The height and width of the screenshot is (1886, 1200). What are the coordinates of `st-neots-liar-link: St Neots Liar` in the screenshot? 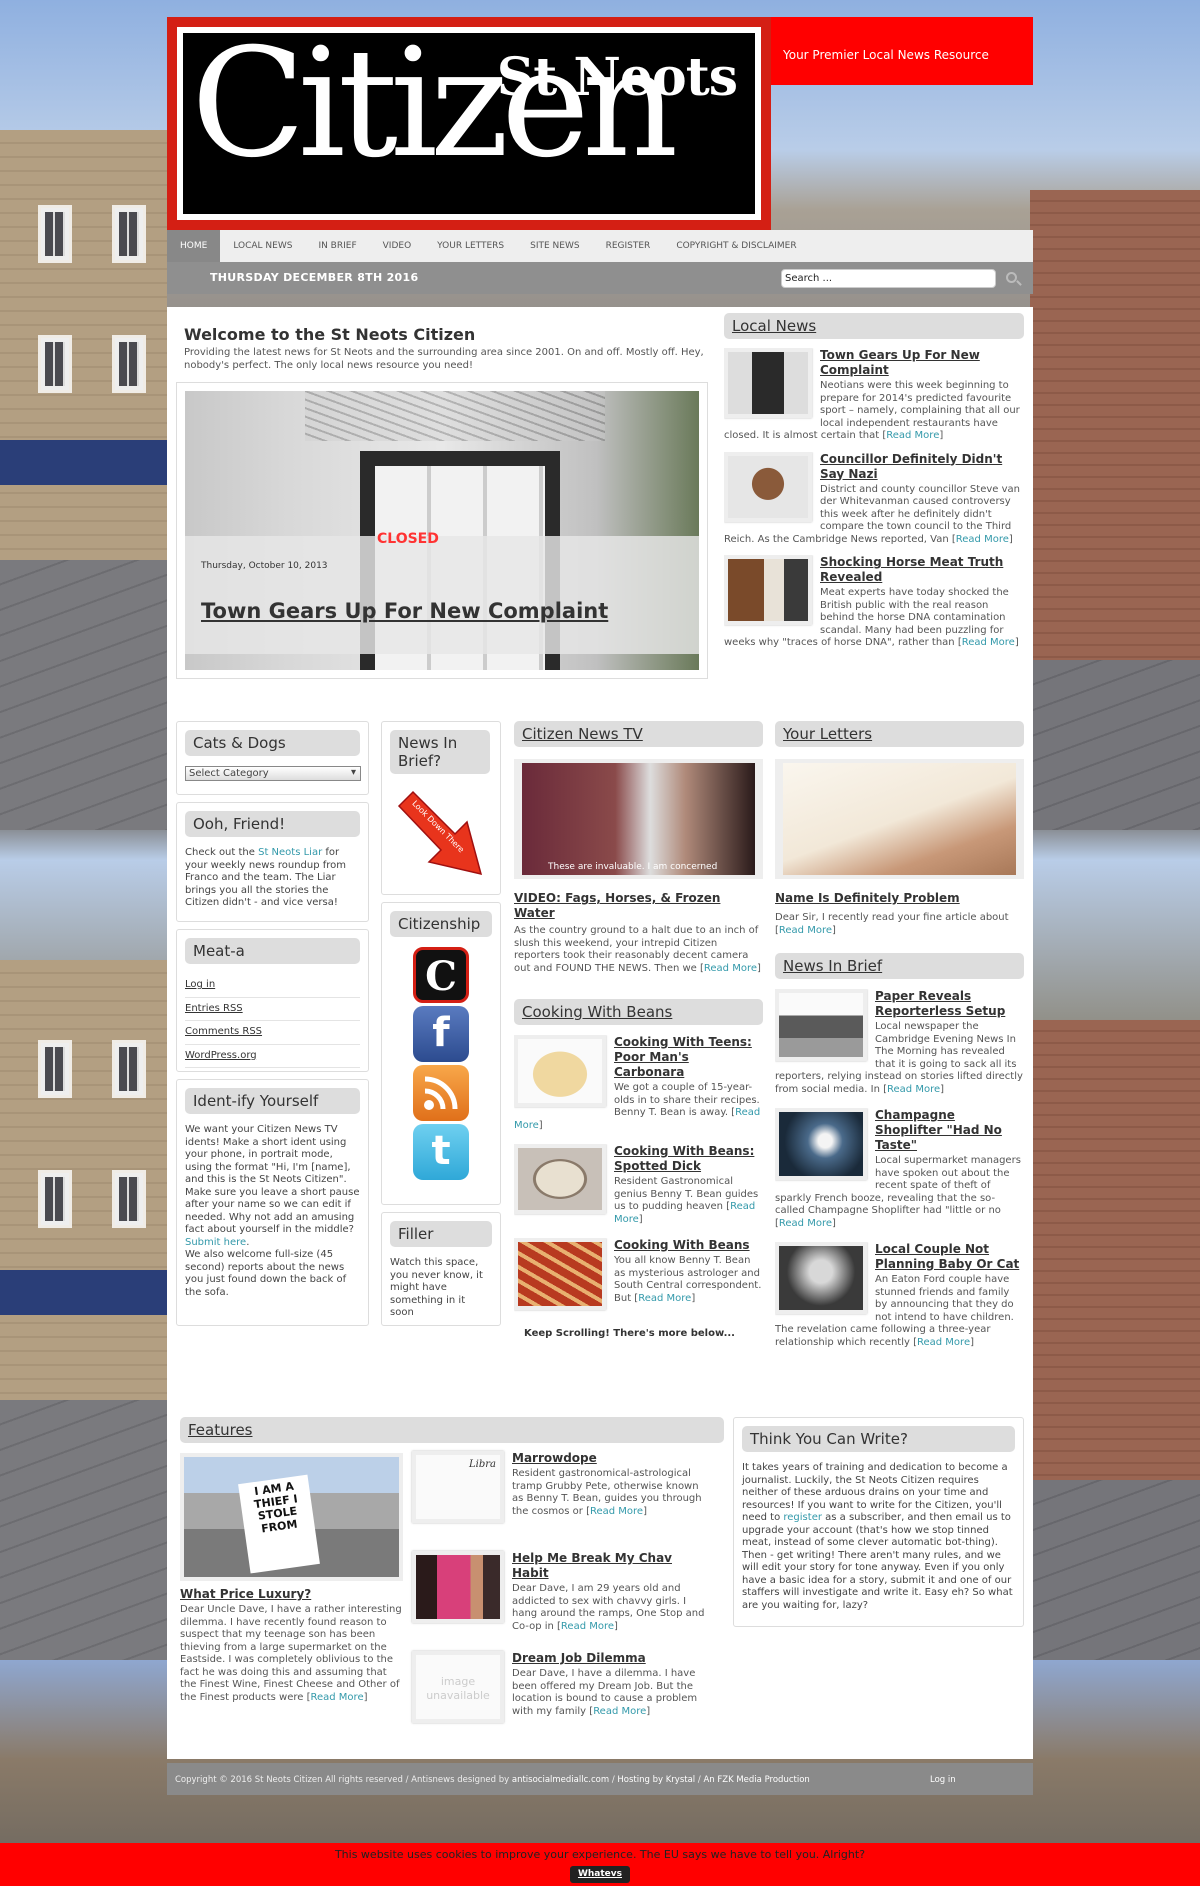 It's located at (290, 852).